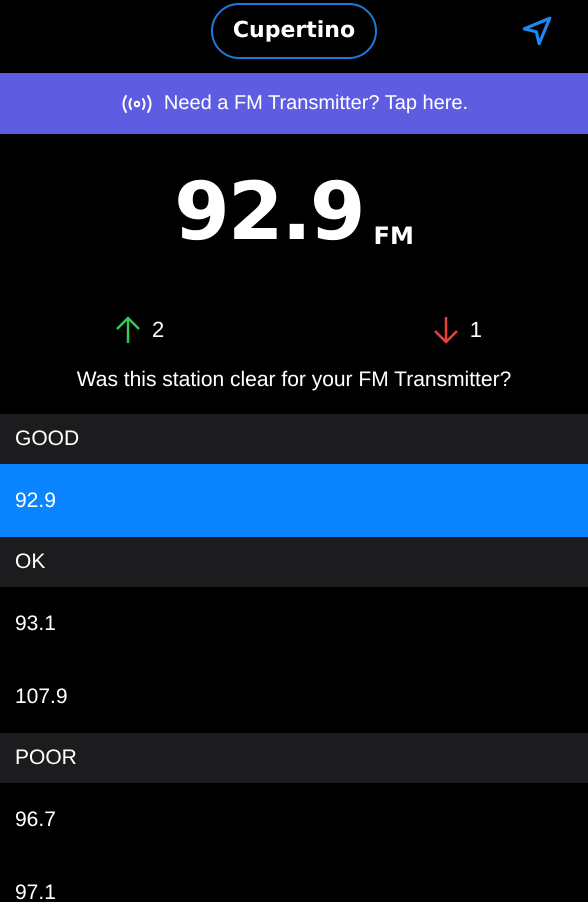 The height and width of the screenshot is (902, 588). I want to click on banner-text: Need a FM Transmitter? Tap here., so click(316, 103).